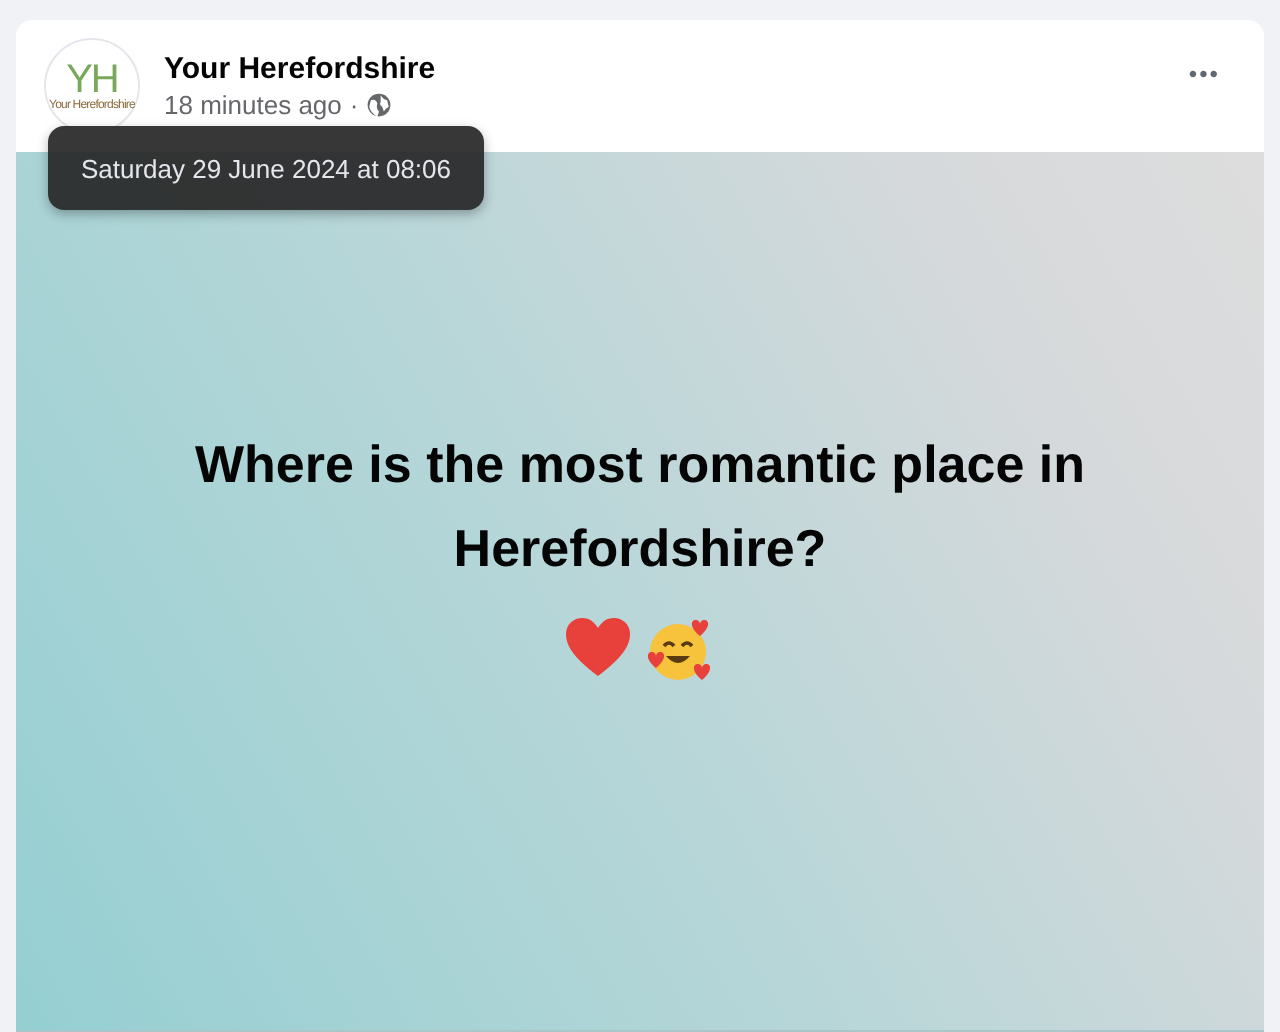 Image resolution: width=1280 pixels, height=1032 pixels. I want to click on more-options-button: •••, so click(1204, 74).